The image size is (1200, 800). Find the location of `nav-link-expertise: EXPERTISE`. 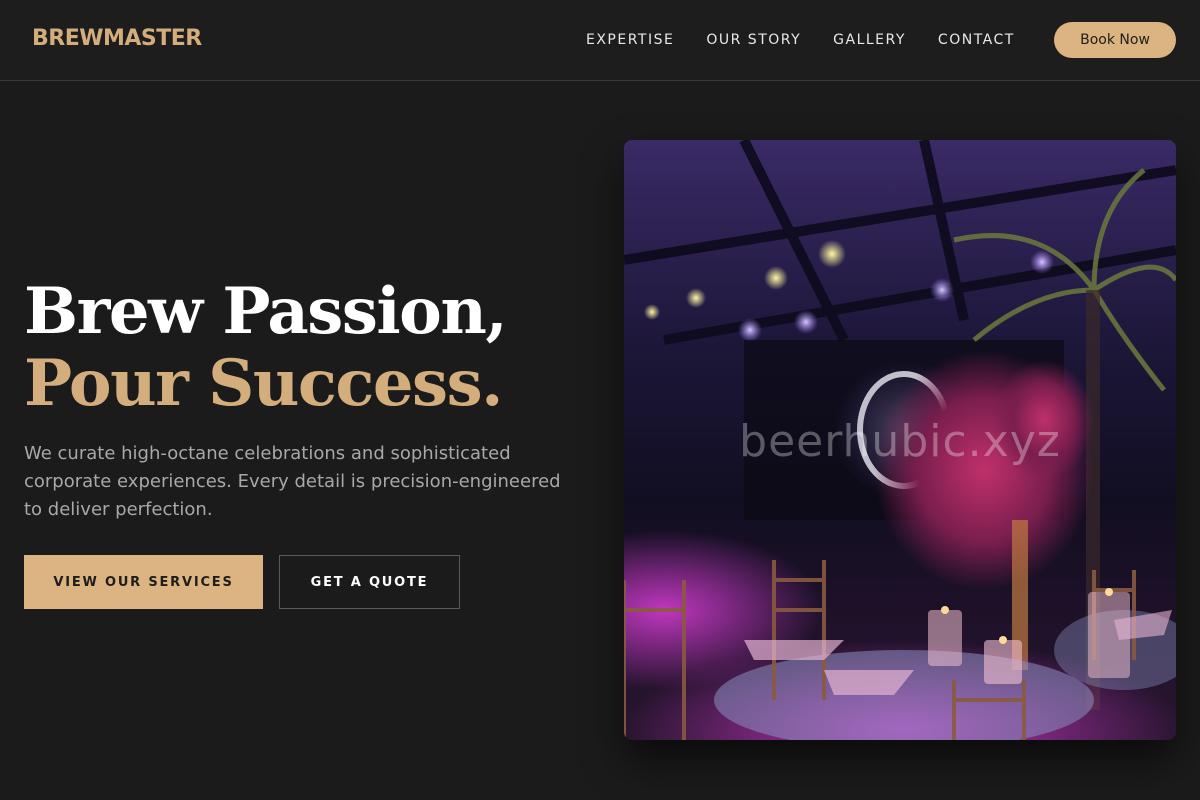

nav-link-expertise: EXPERTISE is located at coordinates (630, 40).